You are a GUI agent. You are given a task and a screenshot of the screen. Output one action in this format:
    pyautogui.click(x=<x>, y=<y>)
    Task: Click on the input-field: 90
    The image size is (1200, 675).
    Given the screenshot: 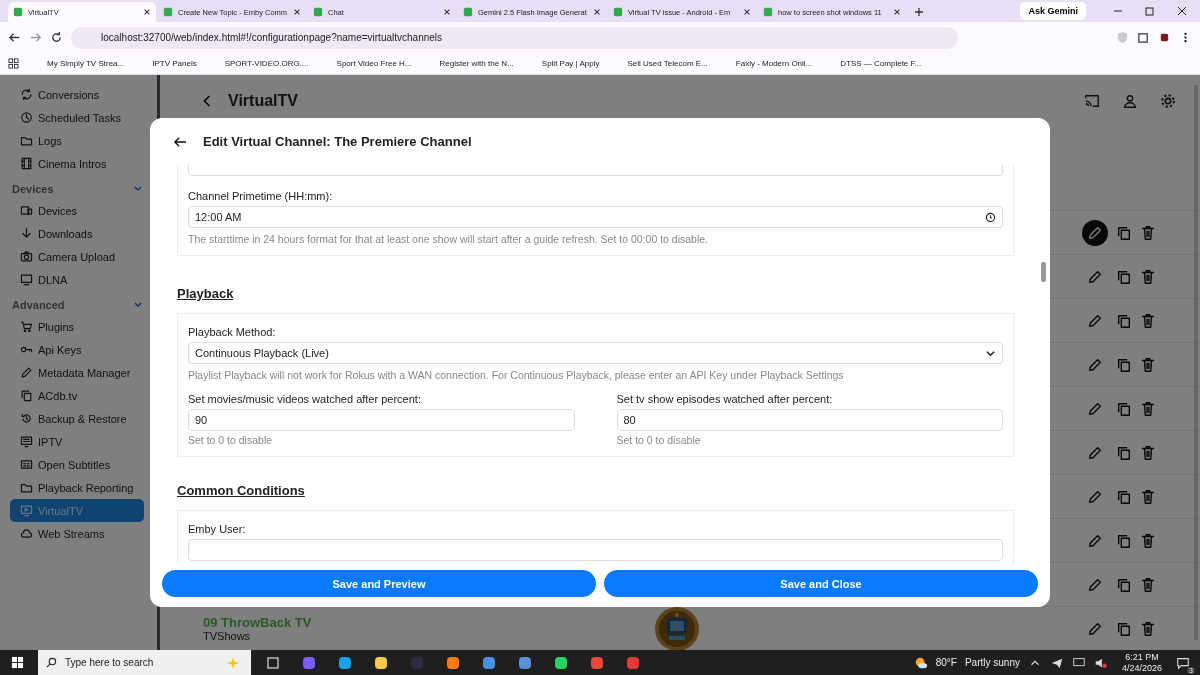 What is the action you would take?
    pyautogui.click(x=381, y=420)
    